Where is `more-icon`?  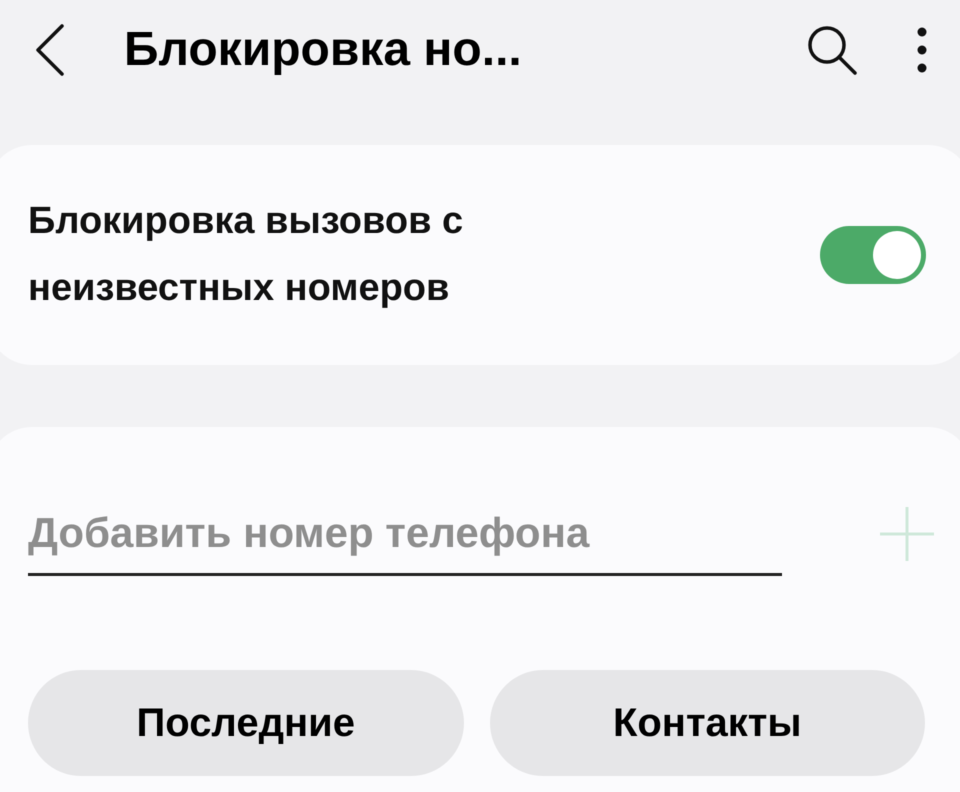
more-icon is located at coordinates (922, 50).